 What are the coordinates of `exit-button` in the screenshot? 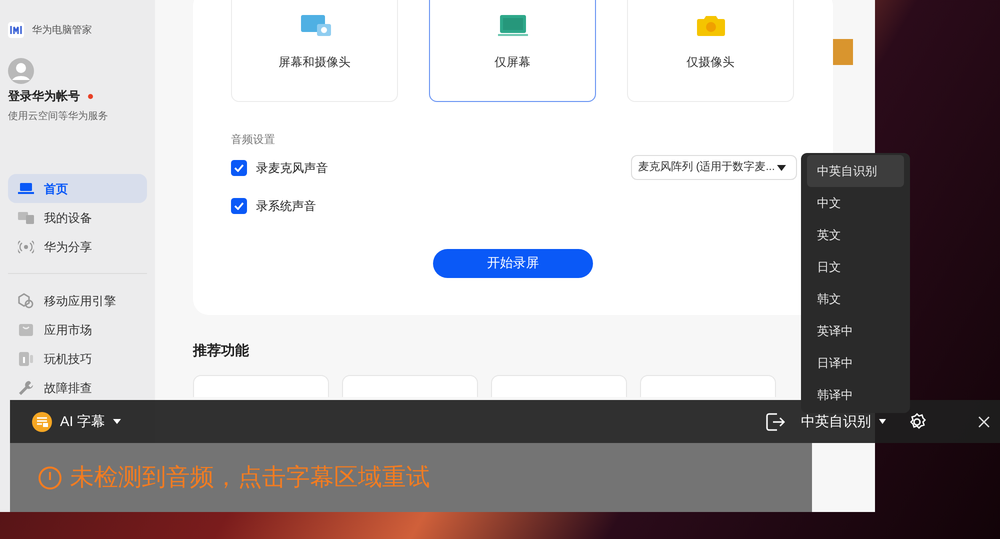 It's located at (775, 422).